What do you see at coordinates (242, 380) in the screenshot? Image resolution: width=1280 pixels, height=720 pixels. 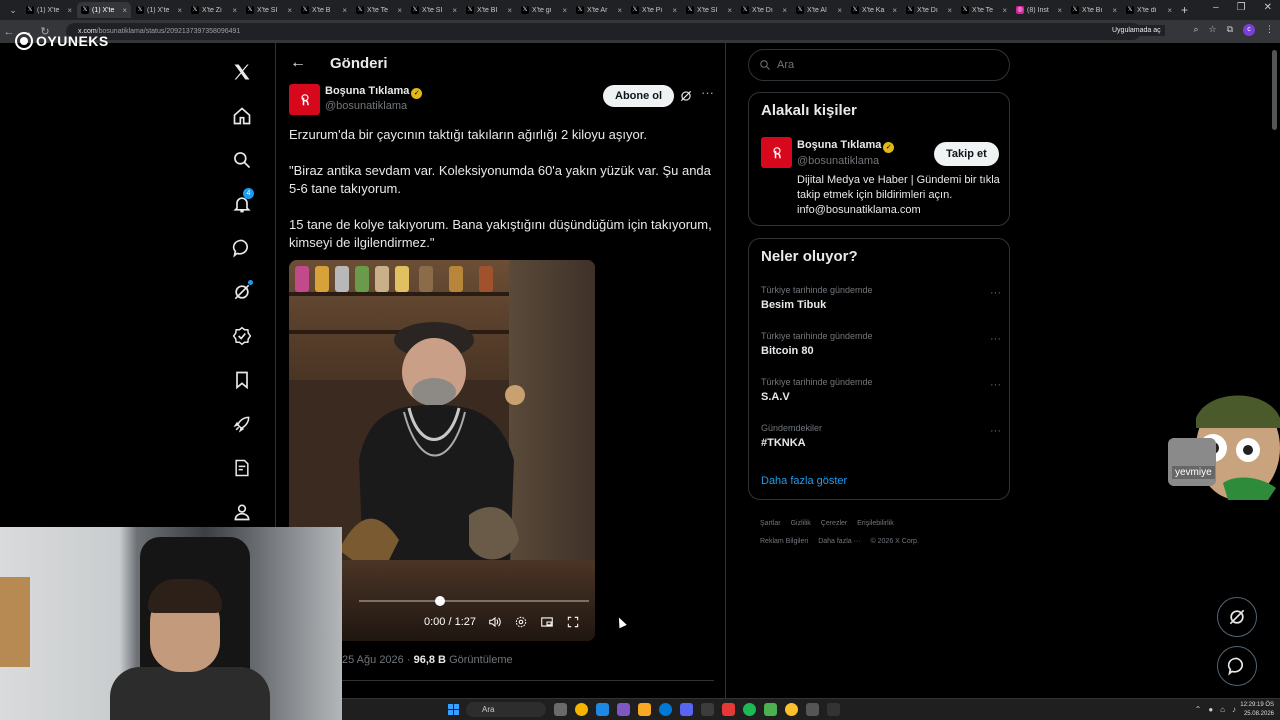 I see `bookmarks-icon` at bounding box center [242, 380].